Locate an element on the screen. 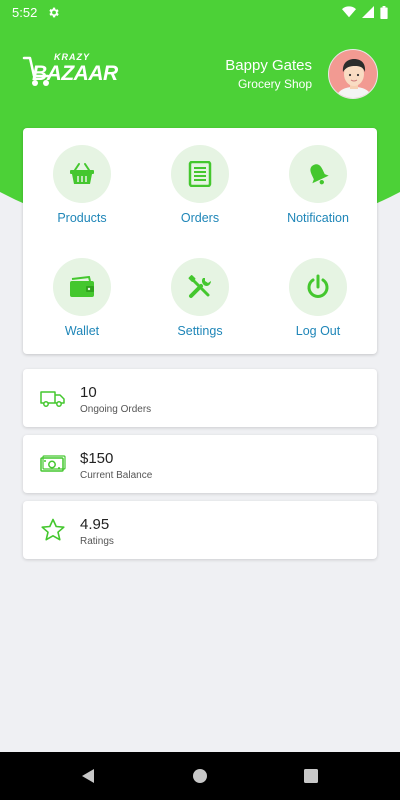 This screenshot has height=800, width=400. logo-text-big: BAZAAR is located at coordinates (75, 73).